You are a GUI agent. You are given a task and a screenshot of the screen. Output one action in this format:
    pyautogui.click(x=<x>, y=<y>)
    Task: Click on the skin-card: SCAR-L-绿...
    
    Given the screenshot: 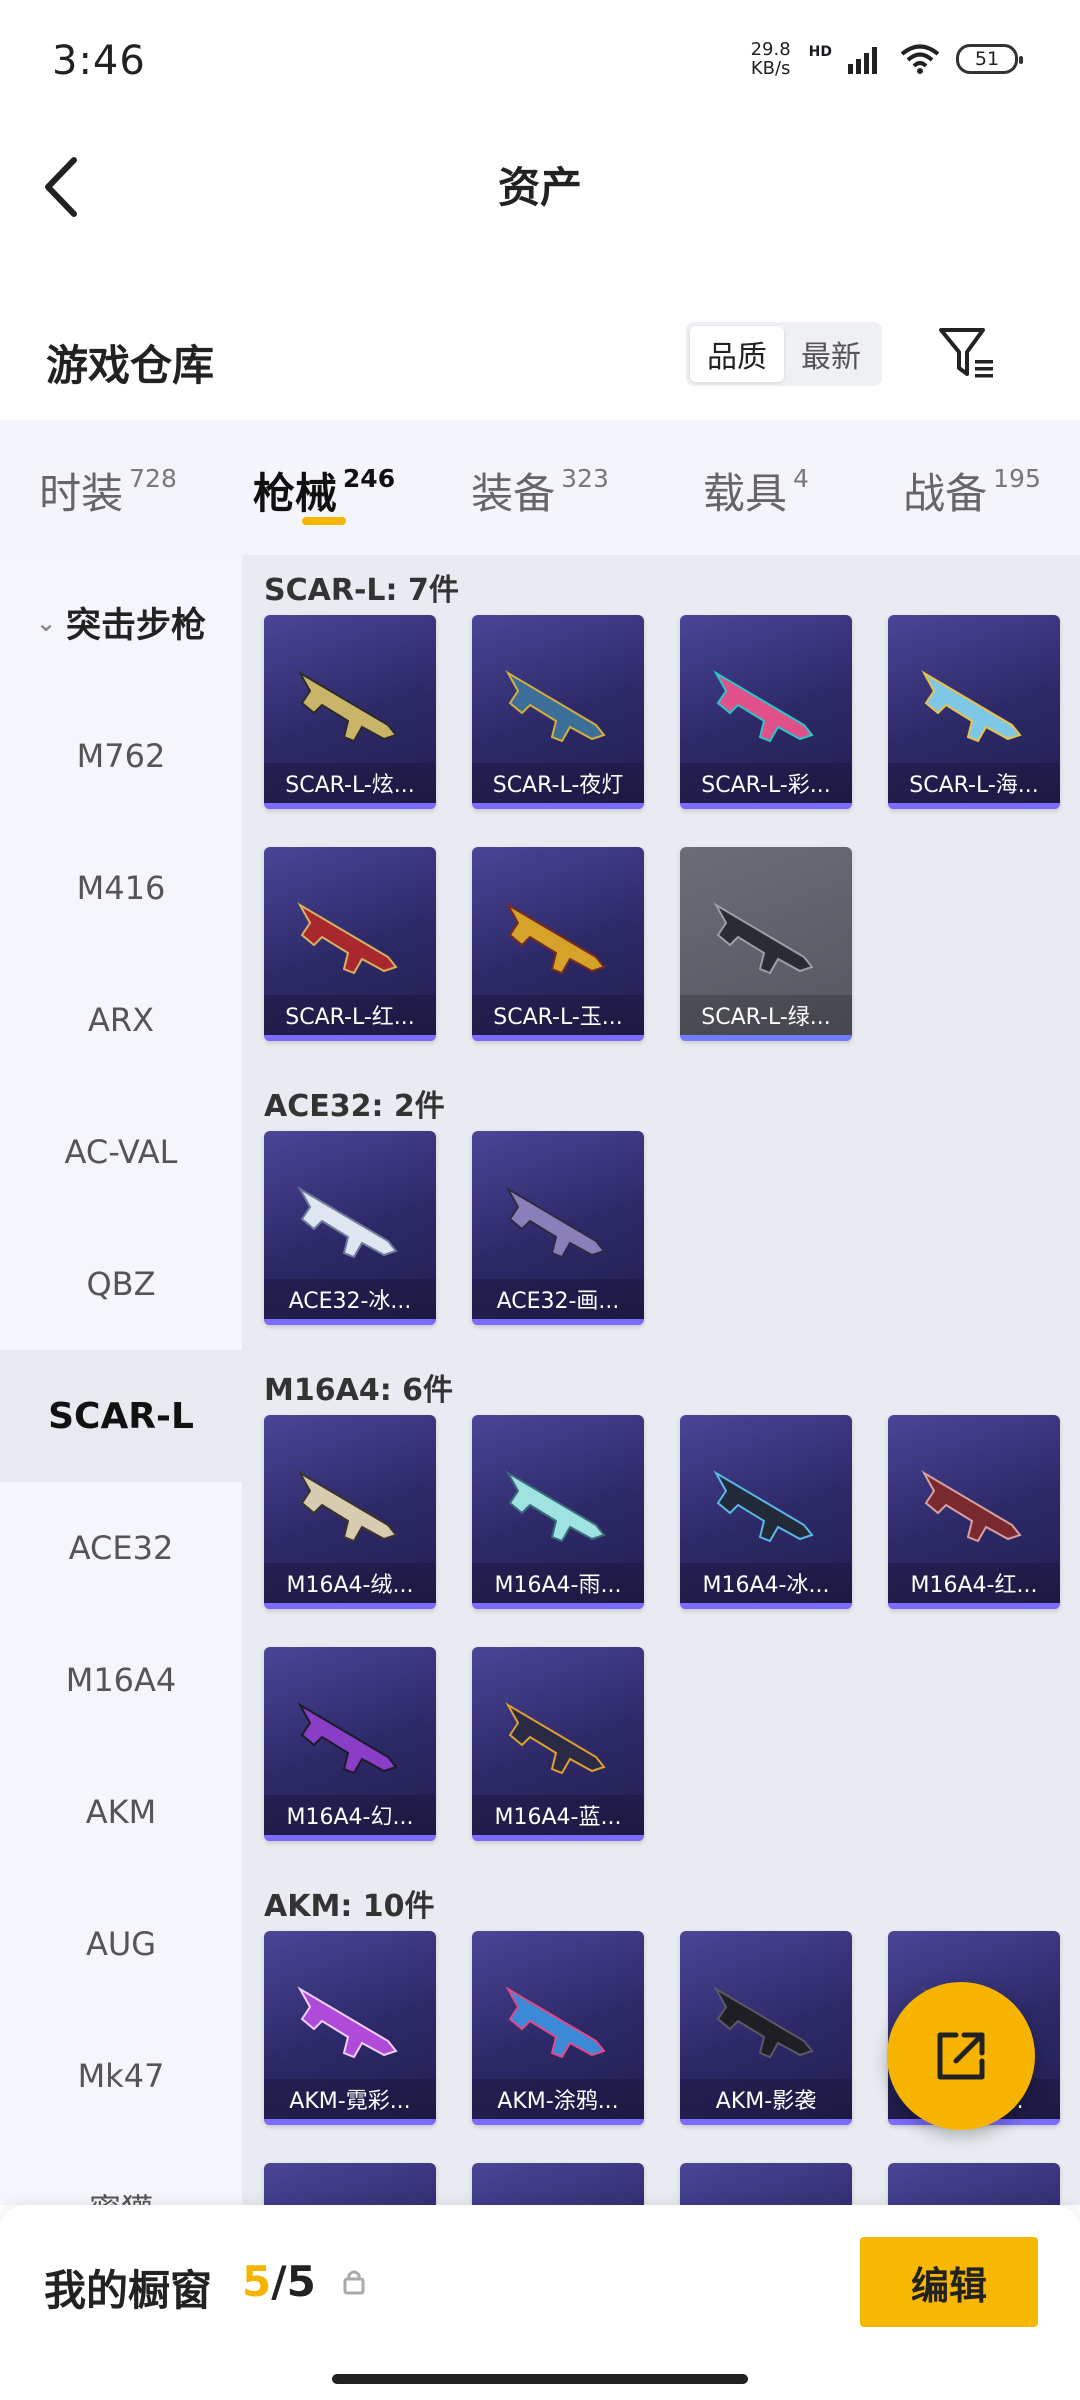 What is the action you would take?
    pyautogui.click(x=766, y=944)
    